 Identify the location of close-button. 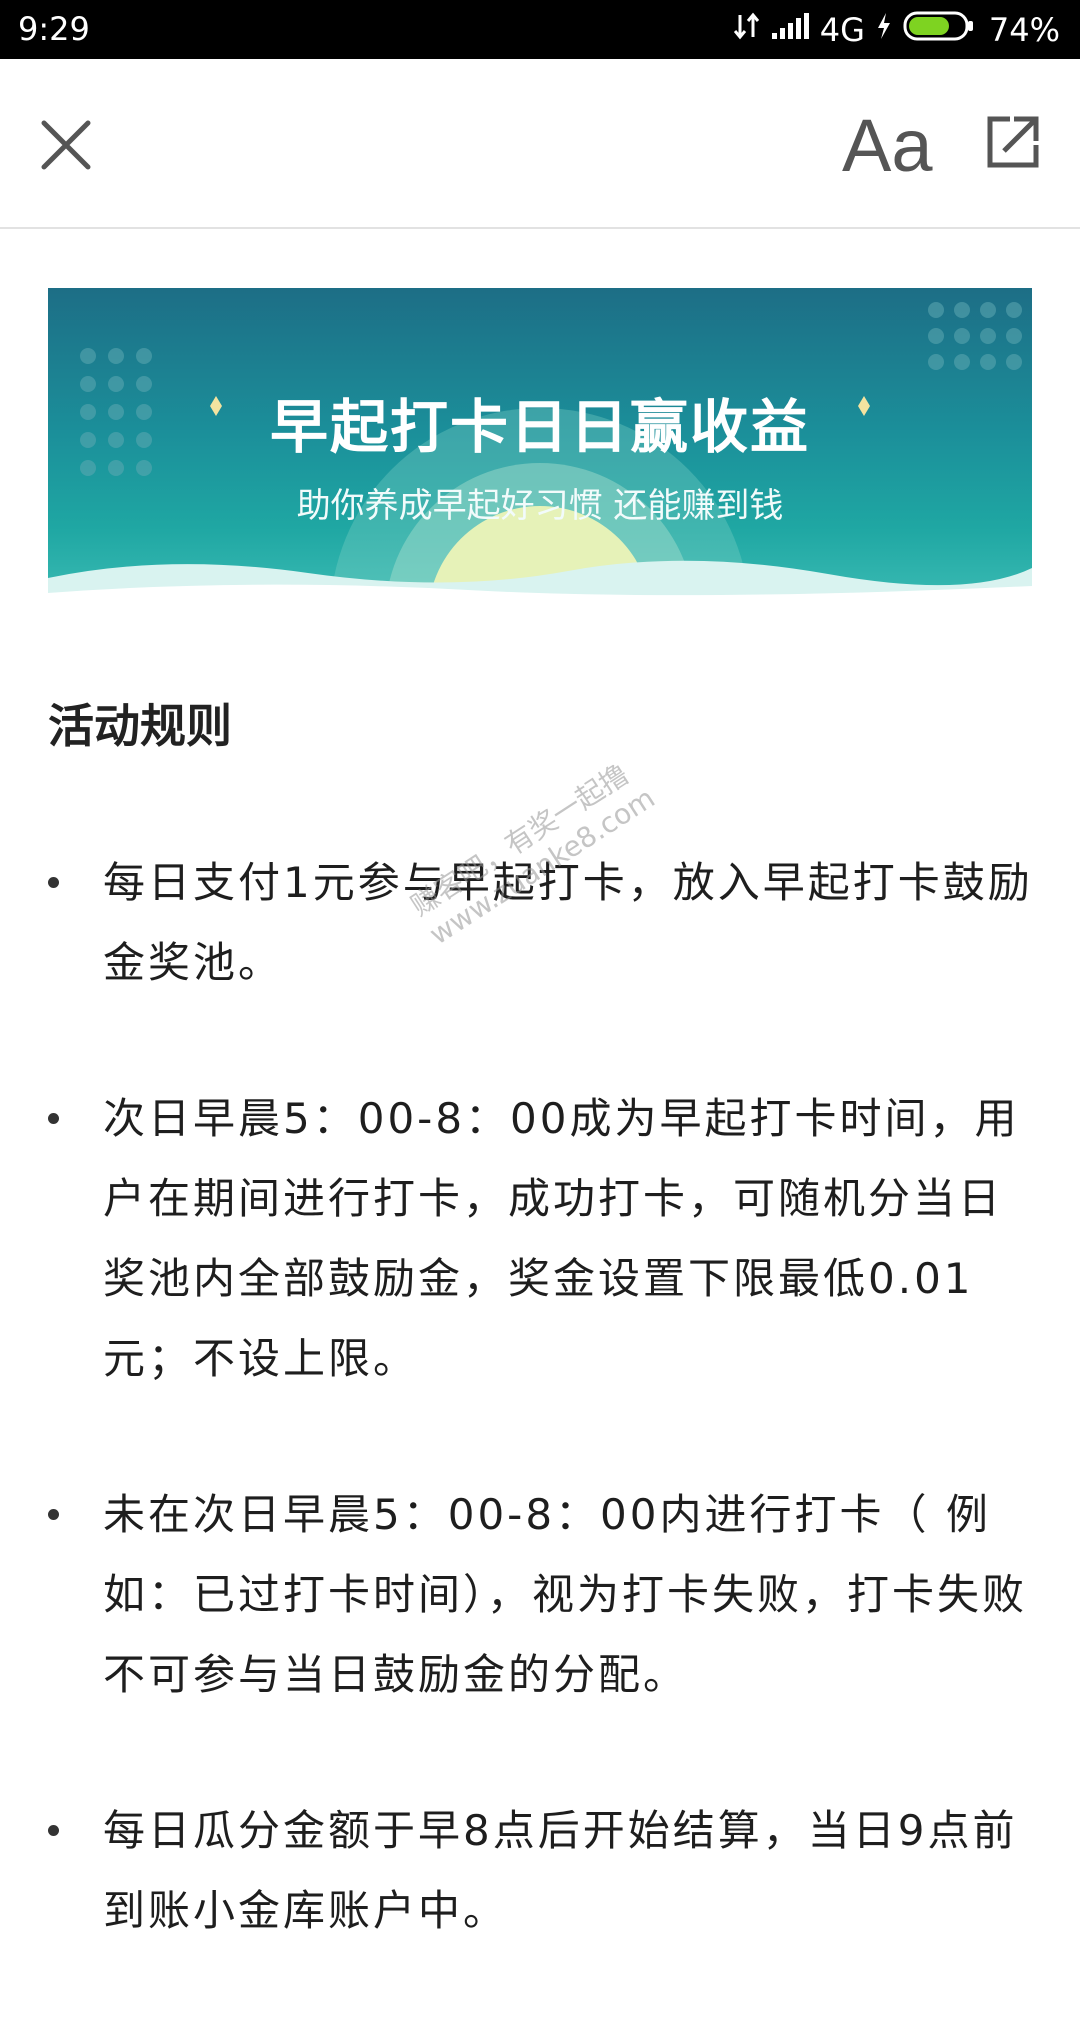
(66, 145).